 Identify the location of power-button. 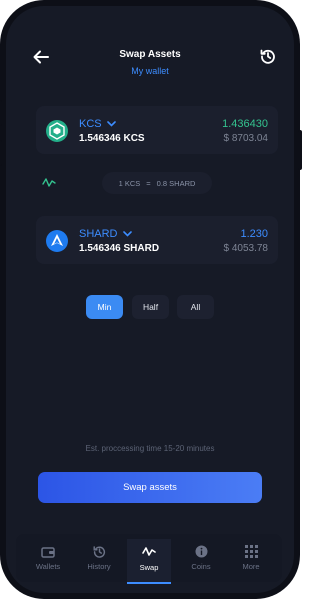
(300, 150).